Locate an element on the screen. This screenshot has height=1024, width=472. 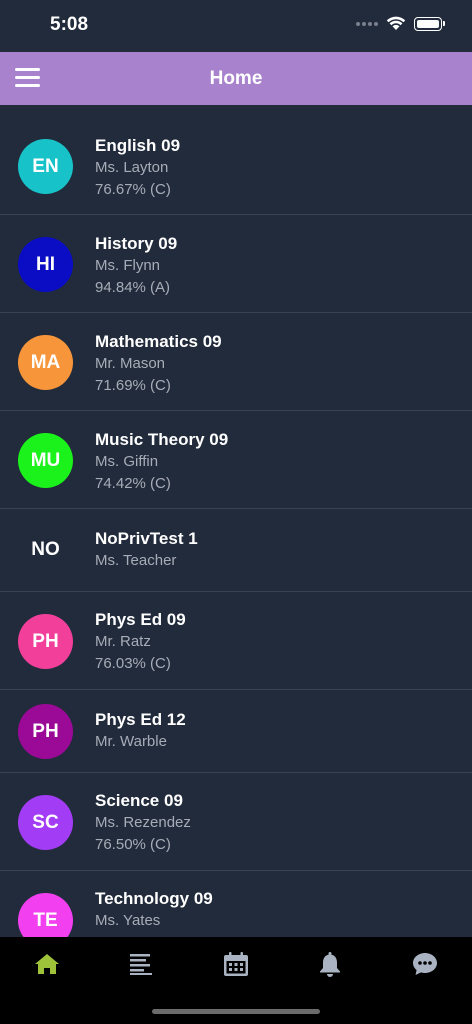
course-row-history: HI History 09 Ms. Flynn 94.84% (A) is located at coordinates (236, 264).